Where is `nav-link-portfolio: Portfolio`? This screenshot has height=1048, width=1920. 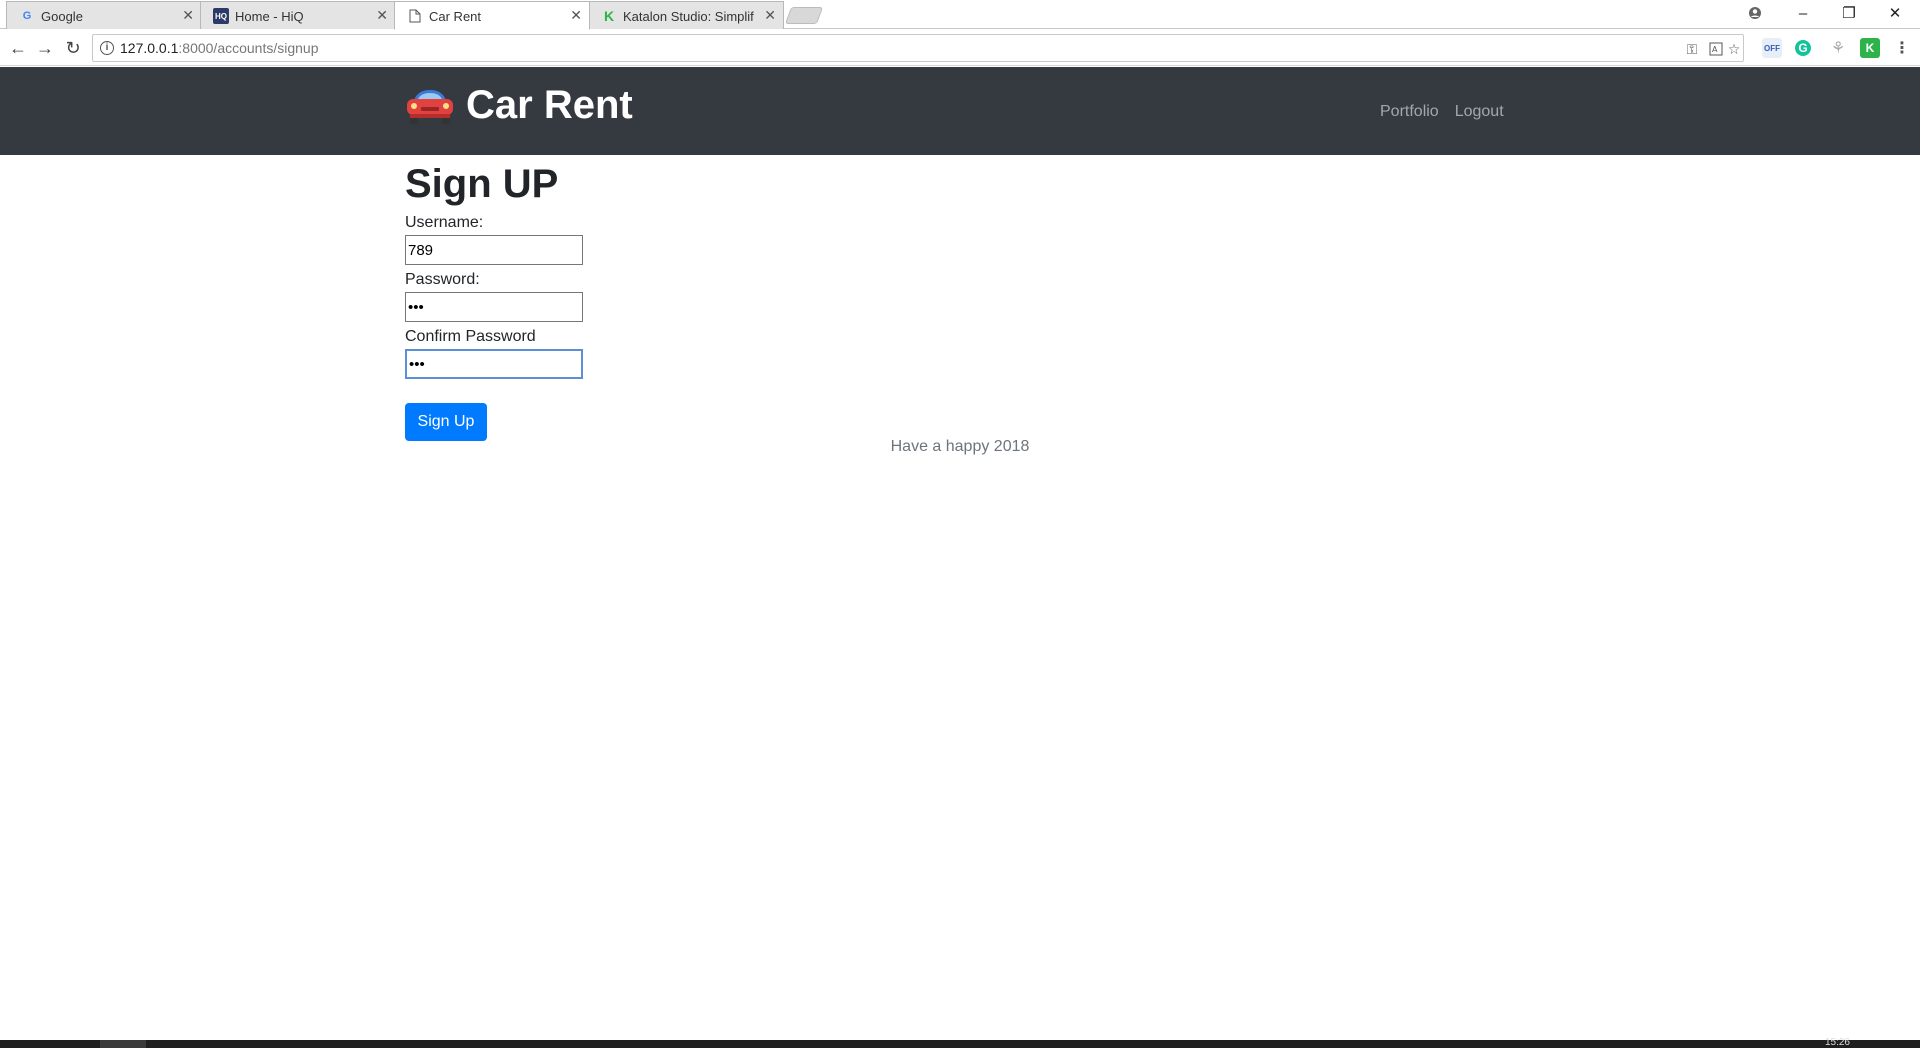 nav-link-portfolio: Portfolio is located at coordinates (1409, 112).